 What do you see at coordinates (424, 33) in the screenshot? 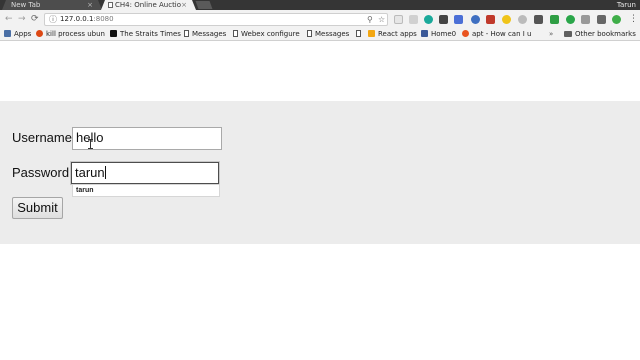
I see `facebook-icon` at bounding box center [424, 33].